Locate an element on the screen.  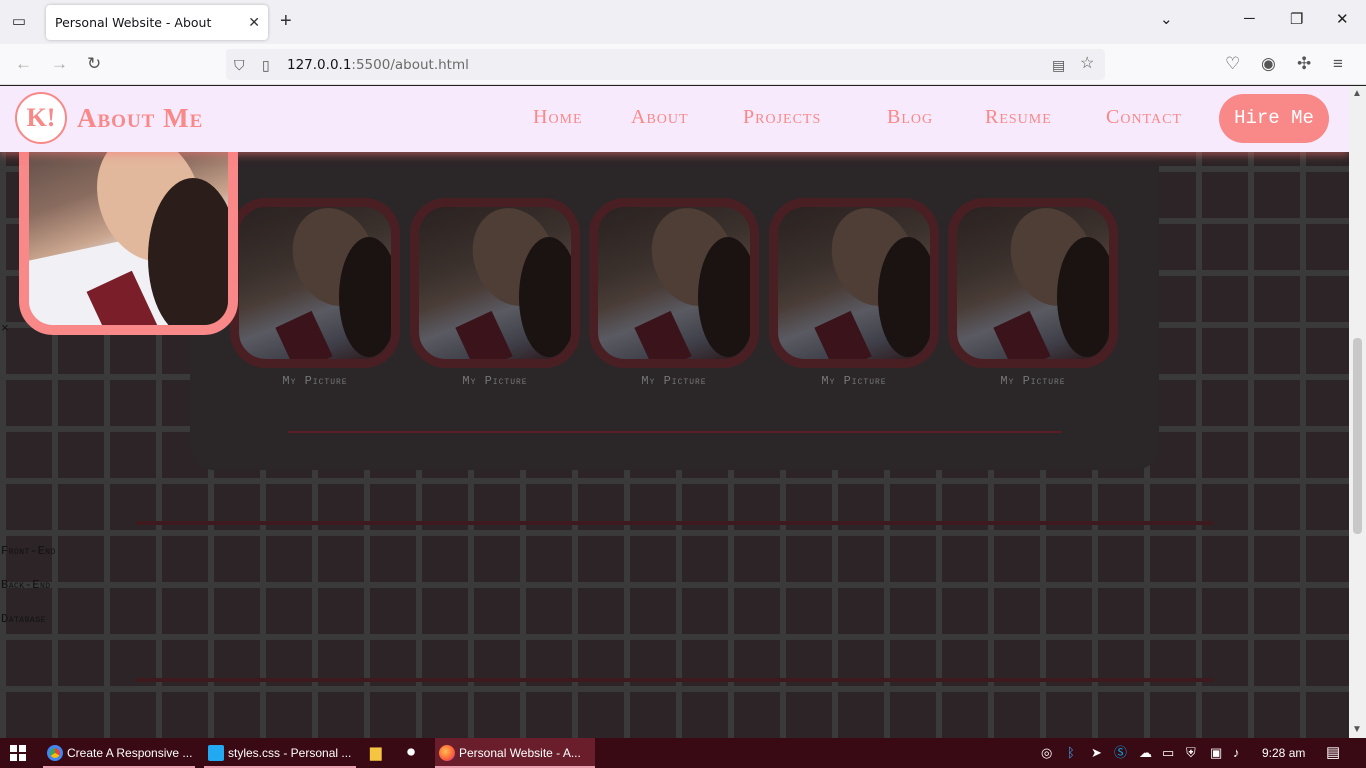
close-icon: ✕ is located at coordinates (1342, 19).